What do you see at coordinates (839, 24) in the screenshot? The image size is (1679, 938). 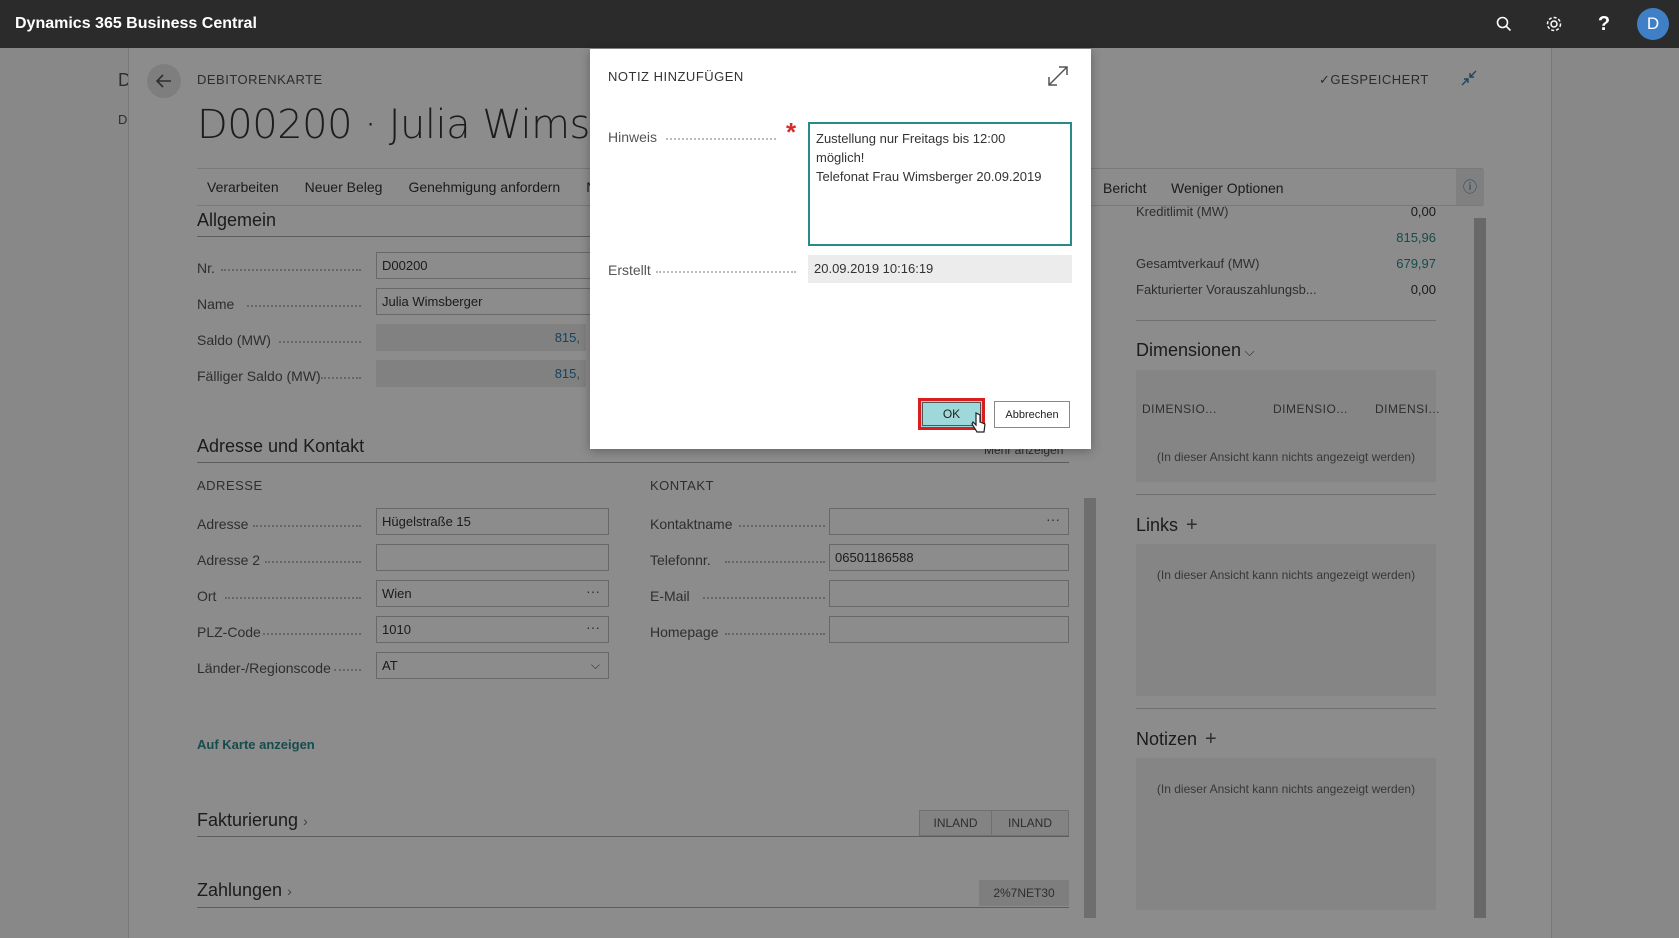 I see `top-bar: Dynamics 365 Business Central ? D` at bounding box center [839, 24].